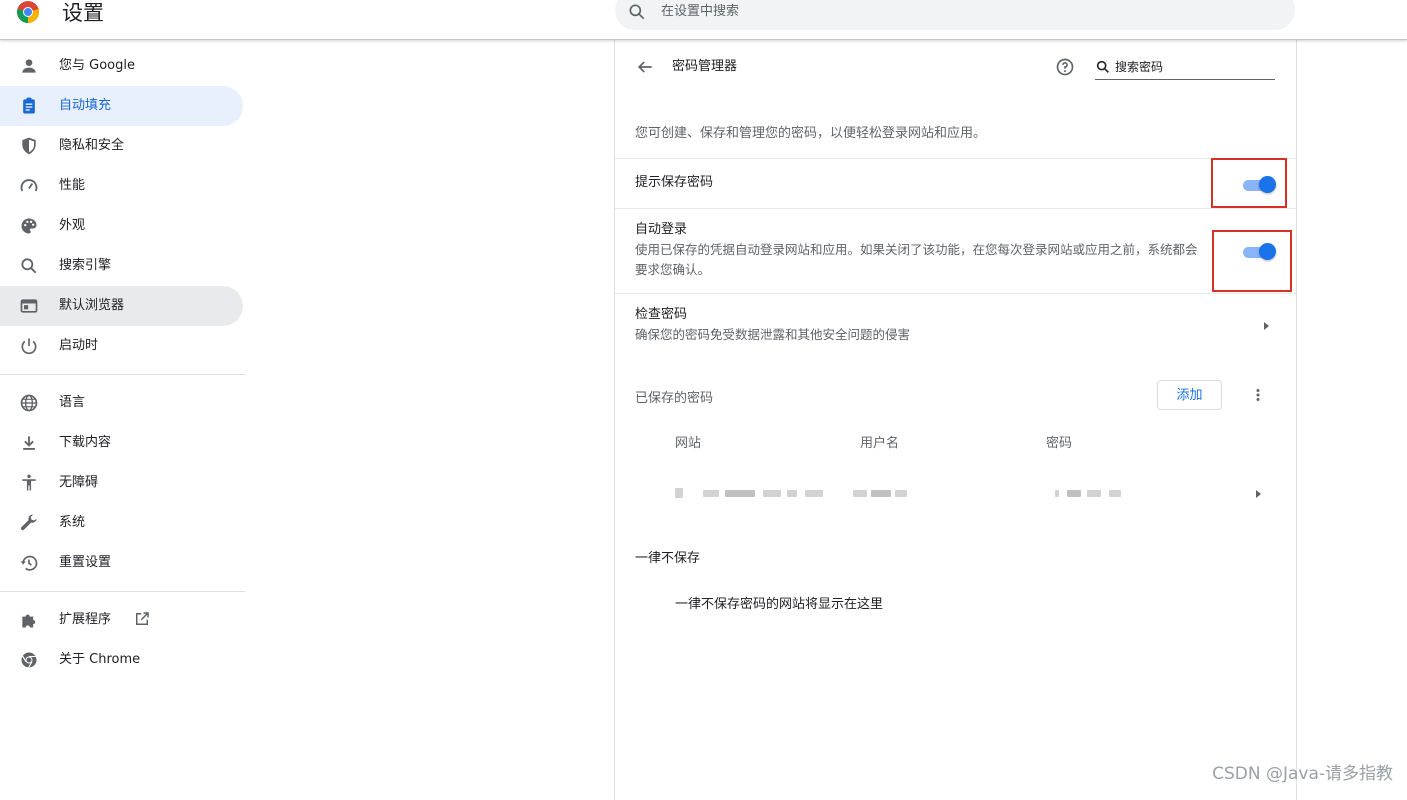 The width and height of the screenshot is (1407, 800). What do you see at coordinates (645, 67) in the screenshot?
I see `back-arrow-icon` at bounding box center [645, 67].